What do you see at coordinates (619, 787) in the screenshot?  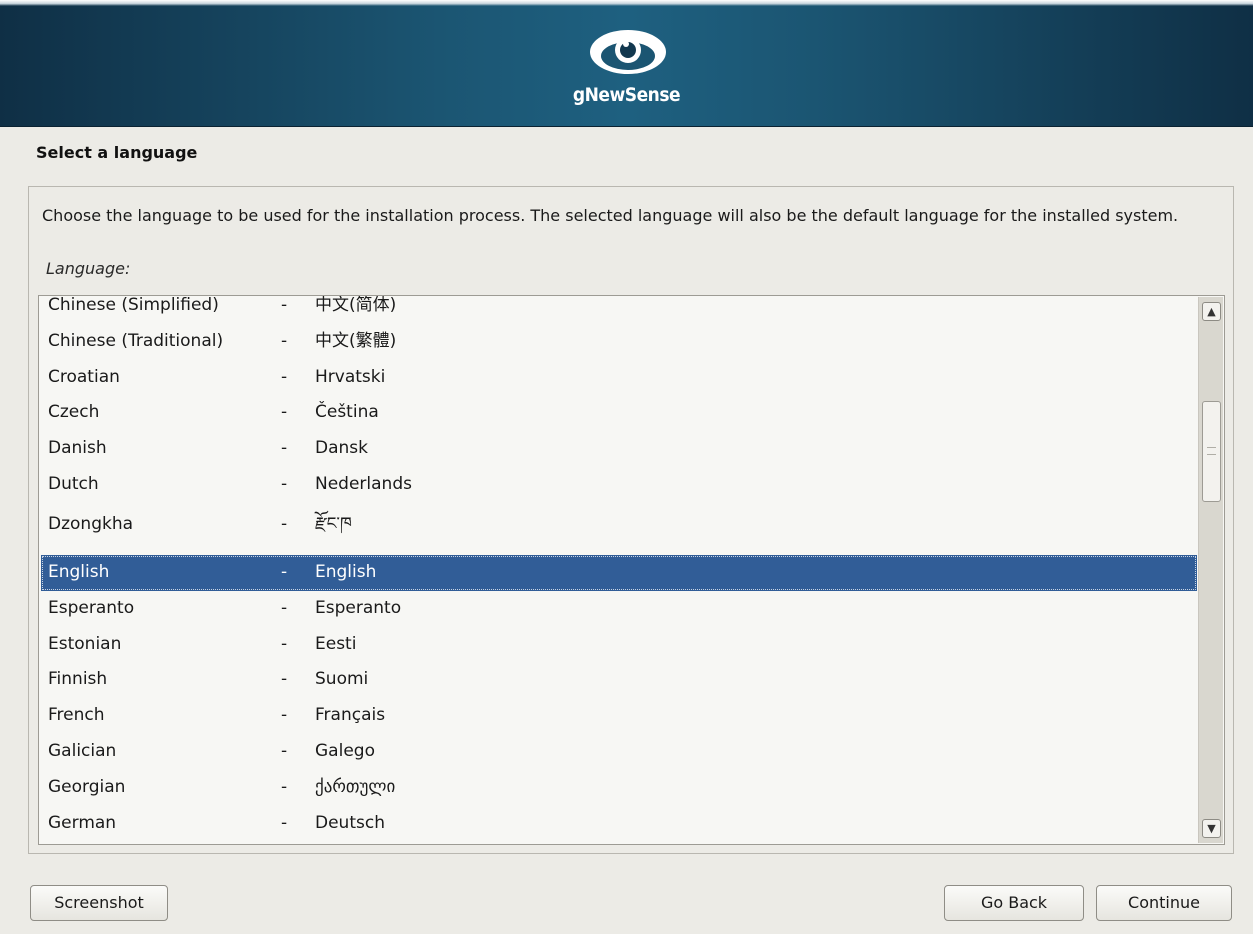 I see `language-row: Georgian - ქართული` at bounding box center [619, 787].